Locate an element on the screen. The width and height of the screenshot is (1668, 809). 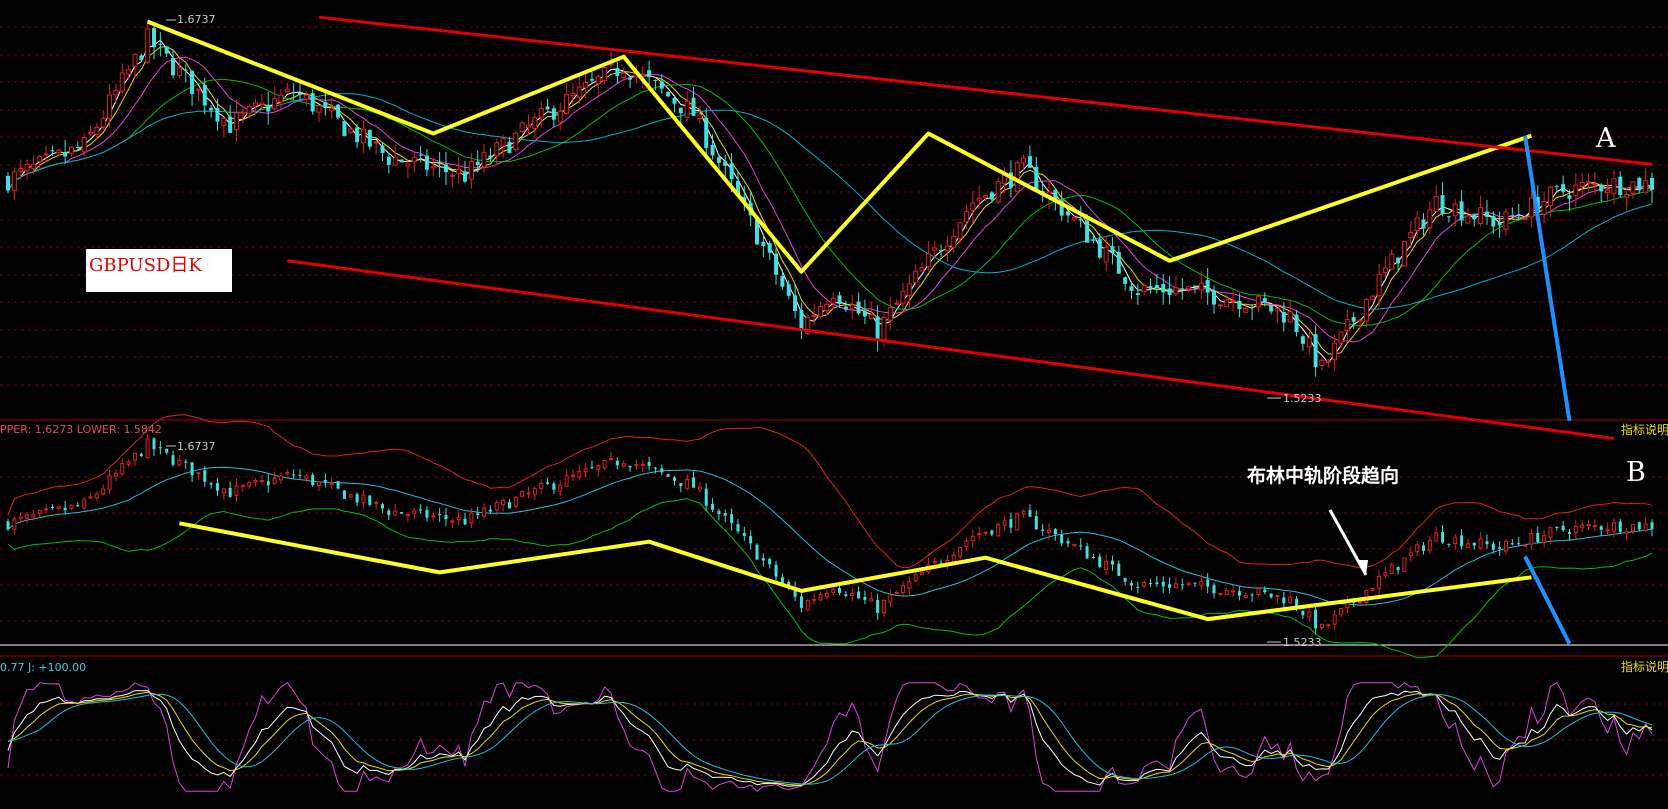
kdj-help-button: 指标说明 is located at coordinates (1644, 666).